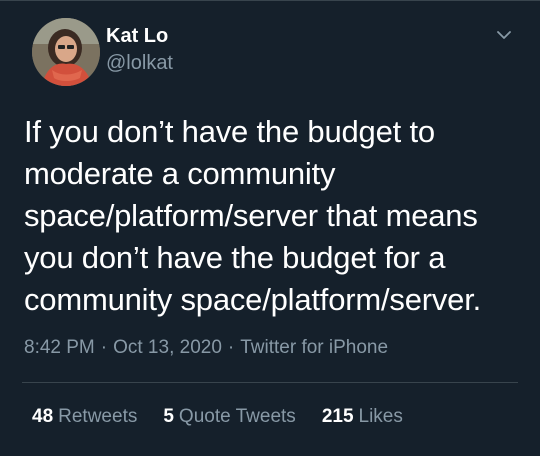 The height and width of the screenshot is (456, 540). I want to click on tweet-meta: 8:42 PM · Oct 13, 2020 · Twitter for iPhone, so click(206, 348).